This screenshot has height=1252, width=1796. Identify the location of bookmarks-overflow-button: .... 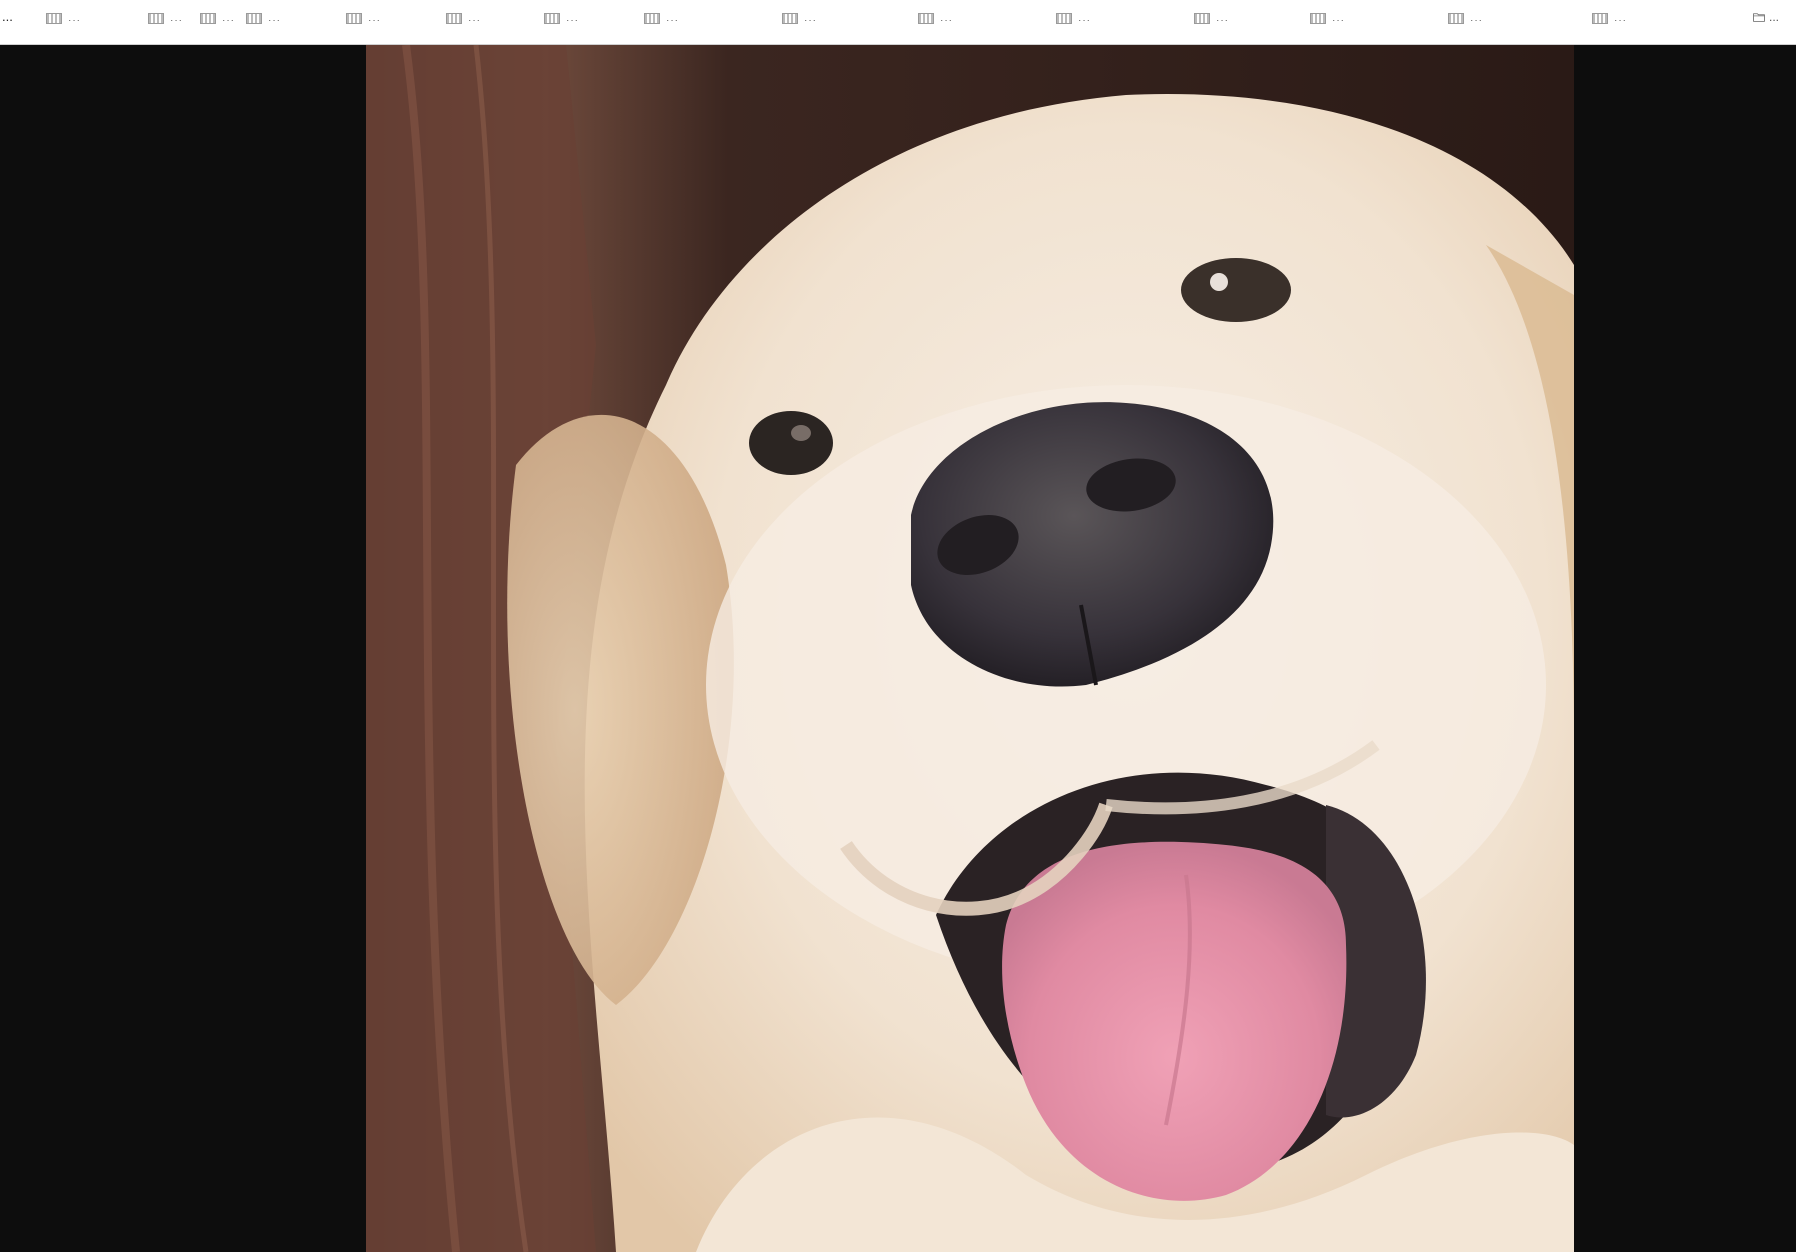
(7, 16).